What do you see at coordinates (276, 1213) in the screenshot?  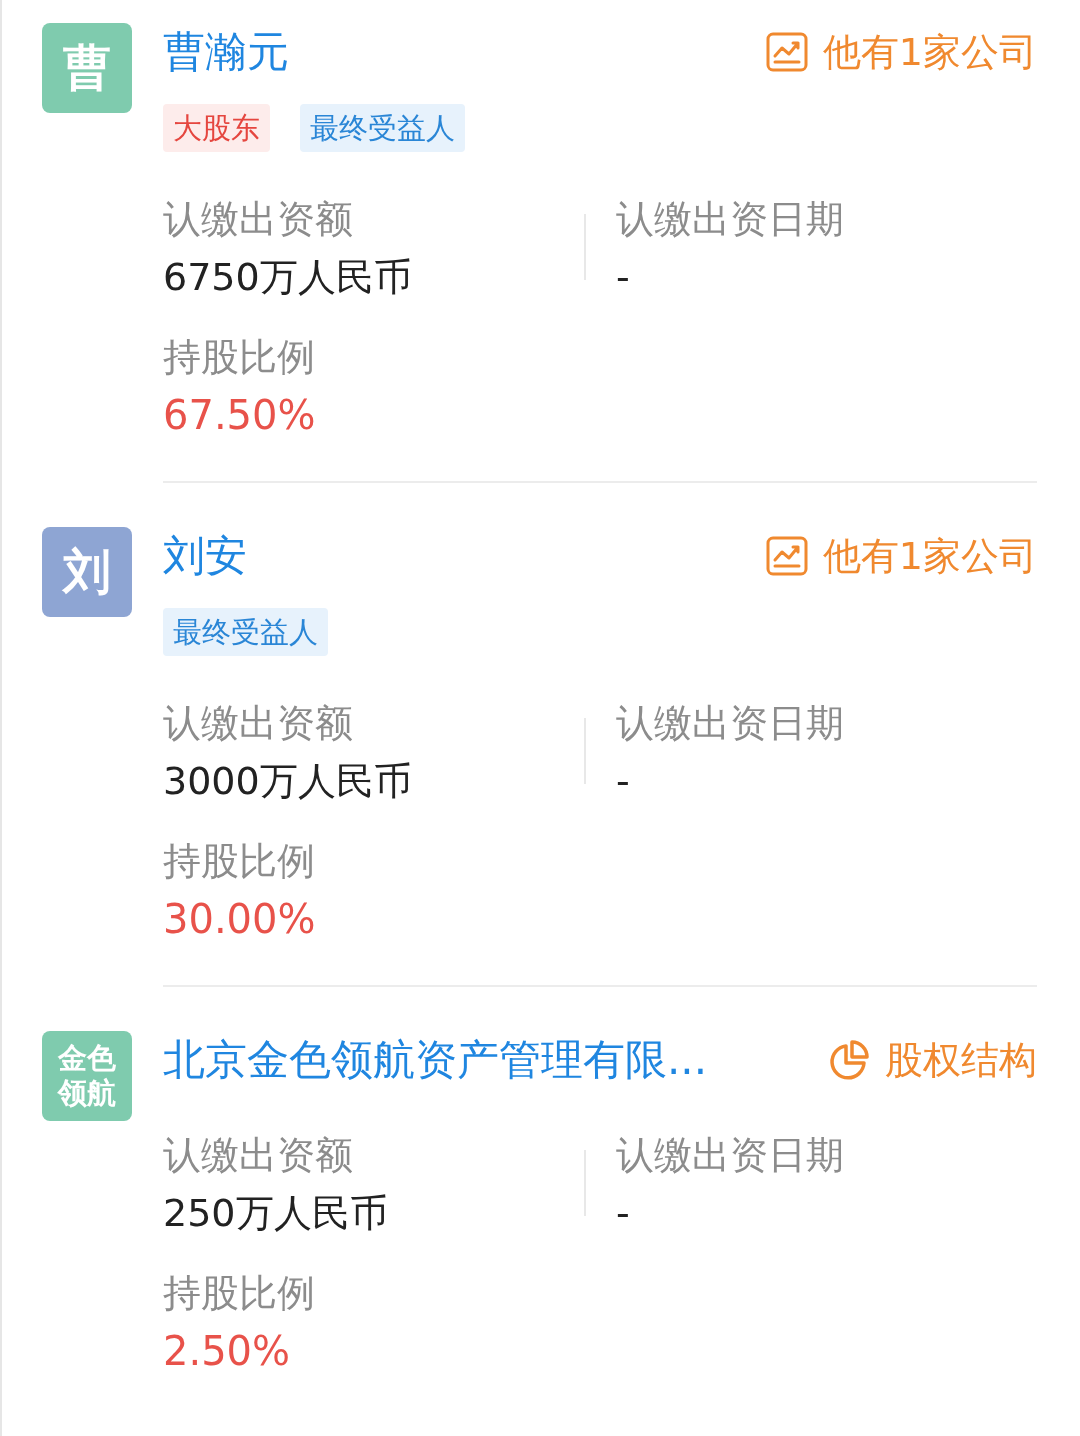 I see `field-value: 250万人民币` at bounding box center [276, 1213].